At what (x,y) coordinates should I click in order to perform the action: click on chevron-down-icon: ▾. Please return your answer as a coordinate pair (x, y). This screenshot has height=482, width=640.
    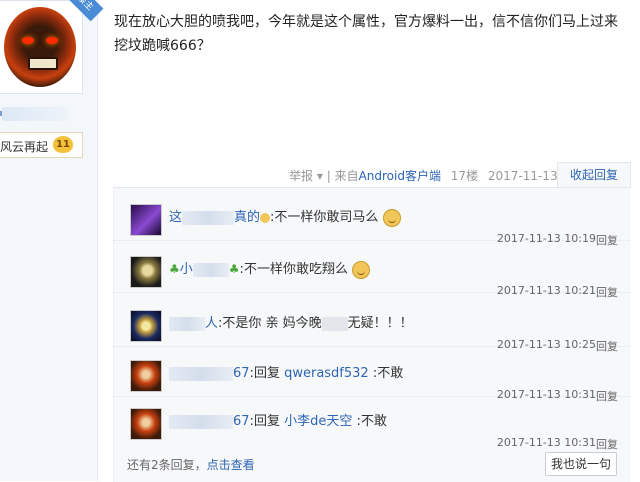
    Looking at the image, I should click on (319, 176).